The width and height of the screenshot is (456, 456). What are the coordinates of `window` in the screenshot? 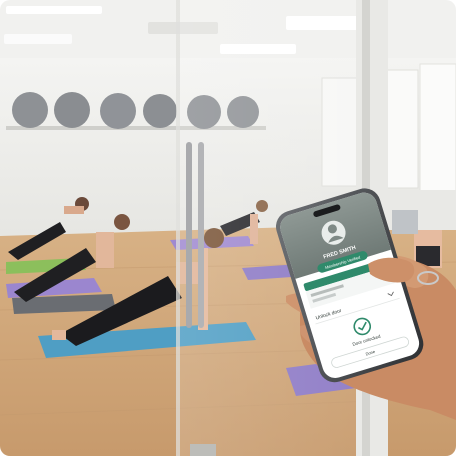 It's located at (437, 129).